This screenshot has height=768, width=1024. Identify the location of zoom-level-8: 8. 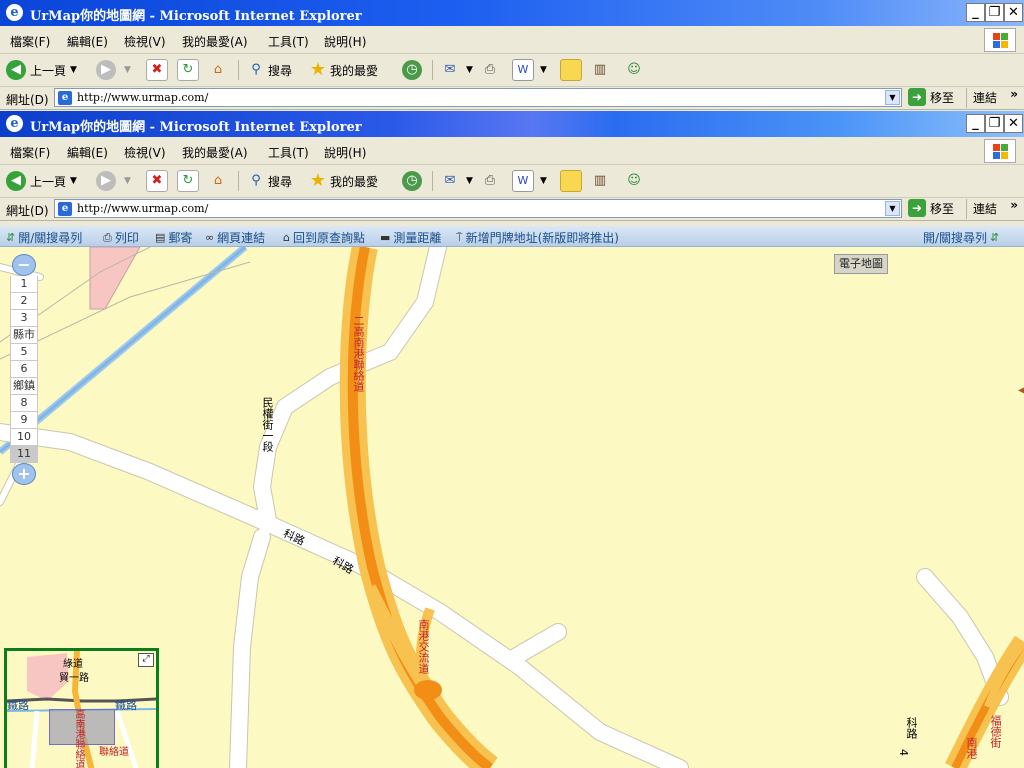
(24, 403).